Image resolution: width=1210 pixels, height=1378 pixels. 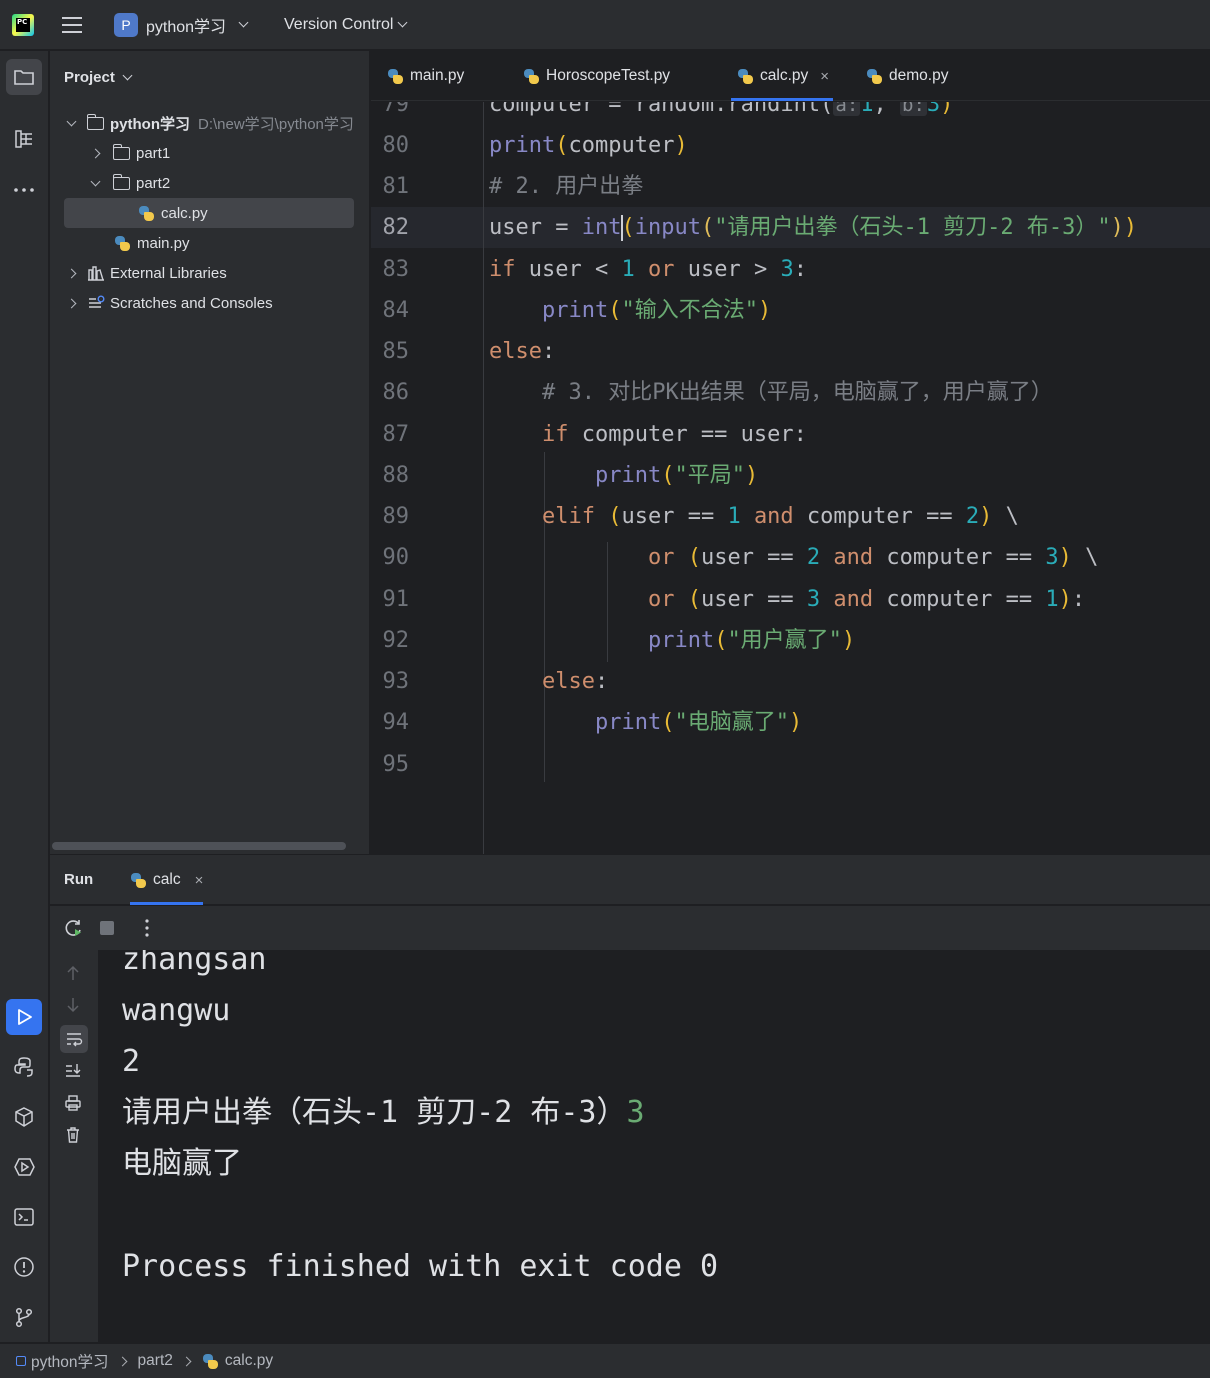 What do you see at coordinates (24, 1117) in the screenshot?
I see `python-packages-icon` at bounding box center [24, 1117].